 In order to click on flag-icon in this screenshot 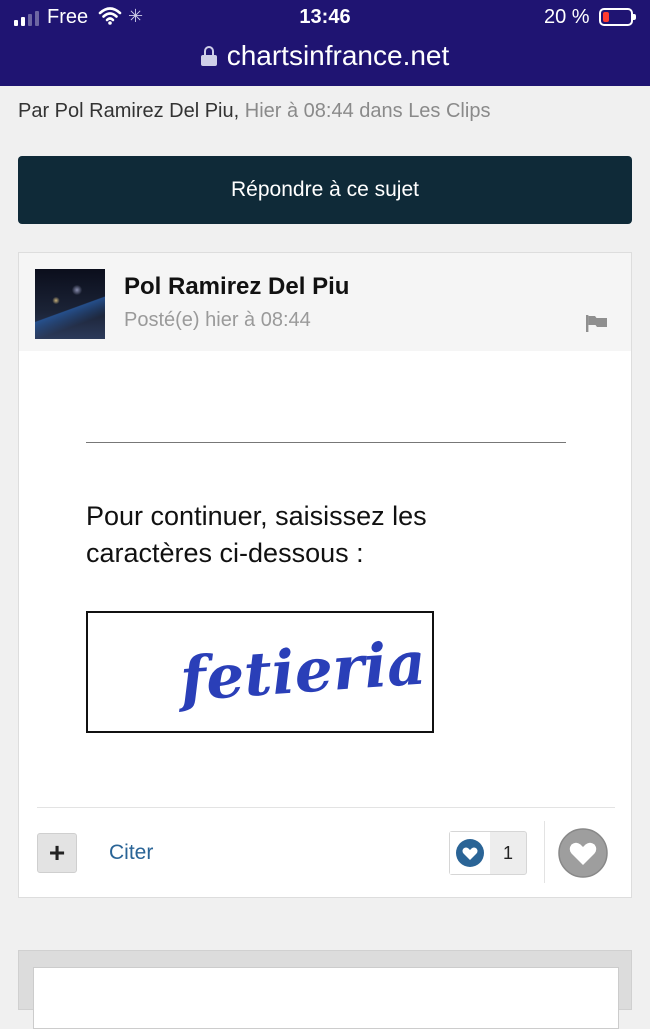, I will do `click(597, 325)`.